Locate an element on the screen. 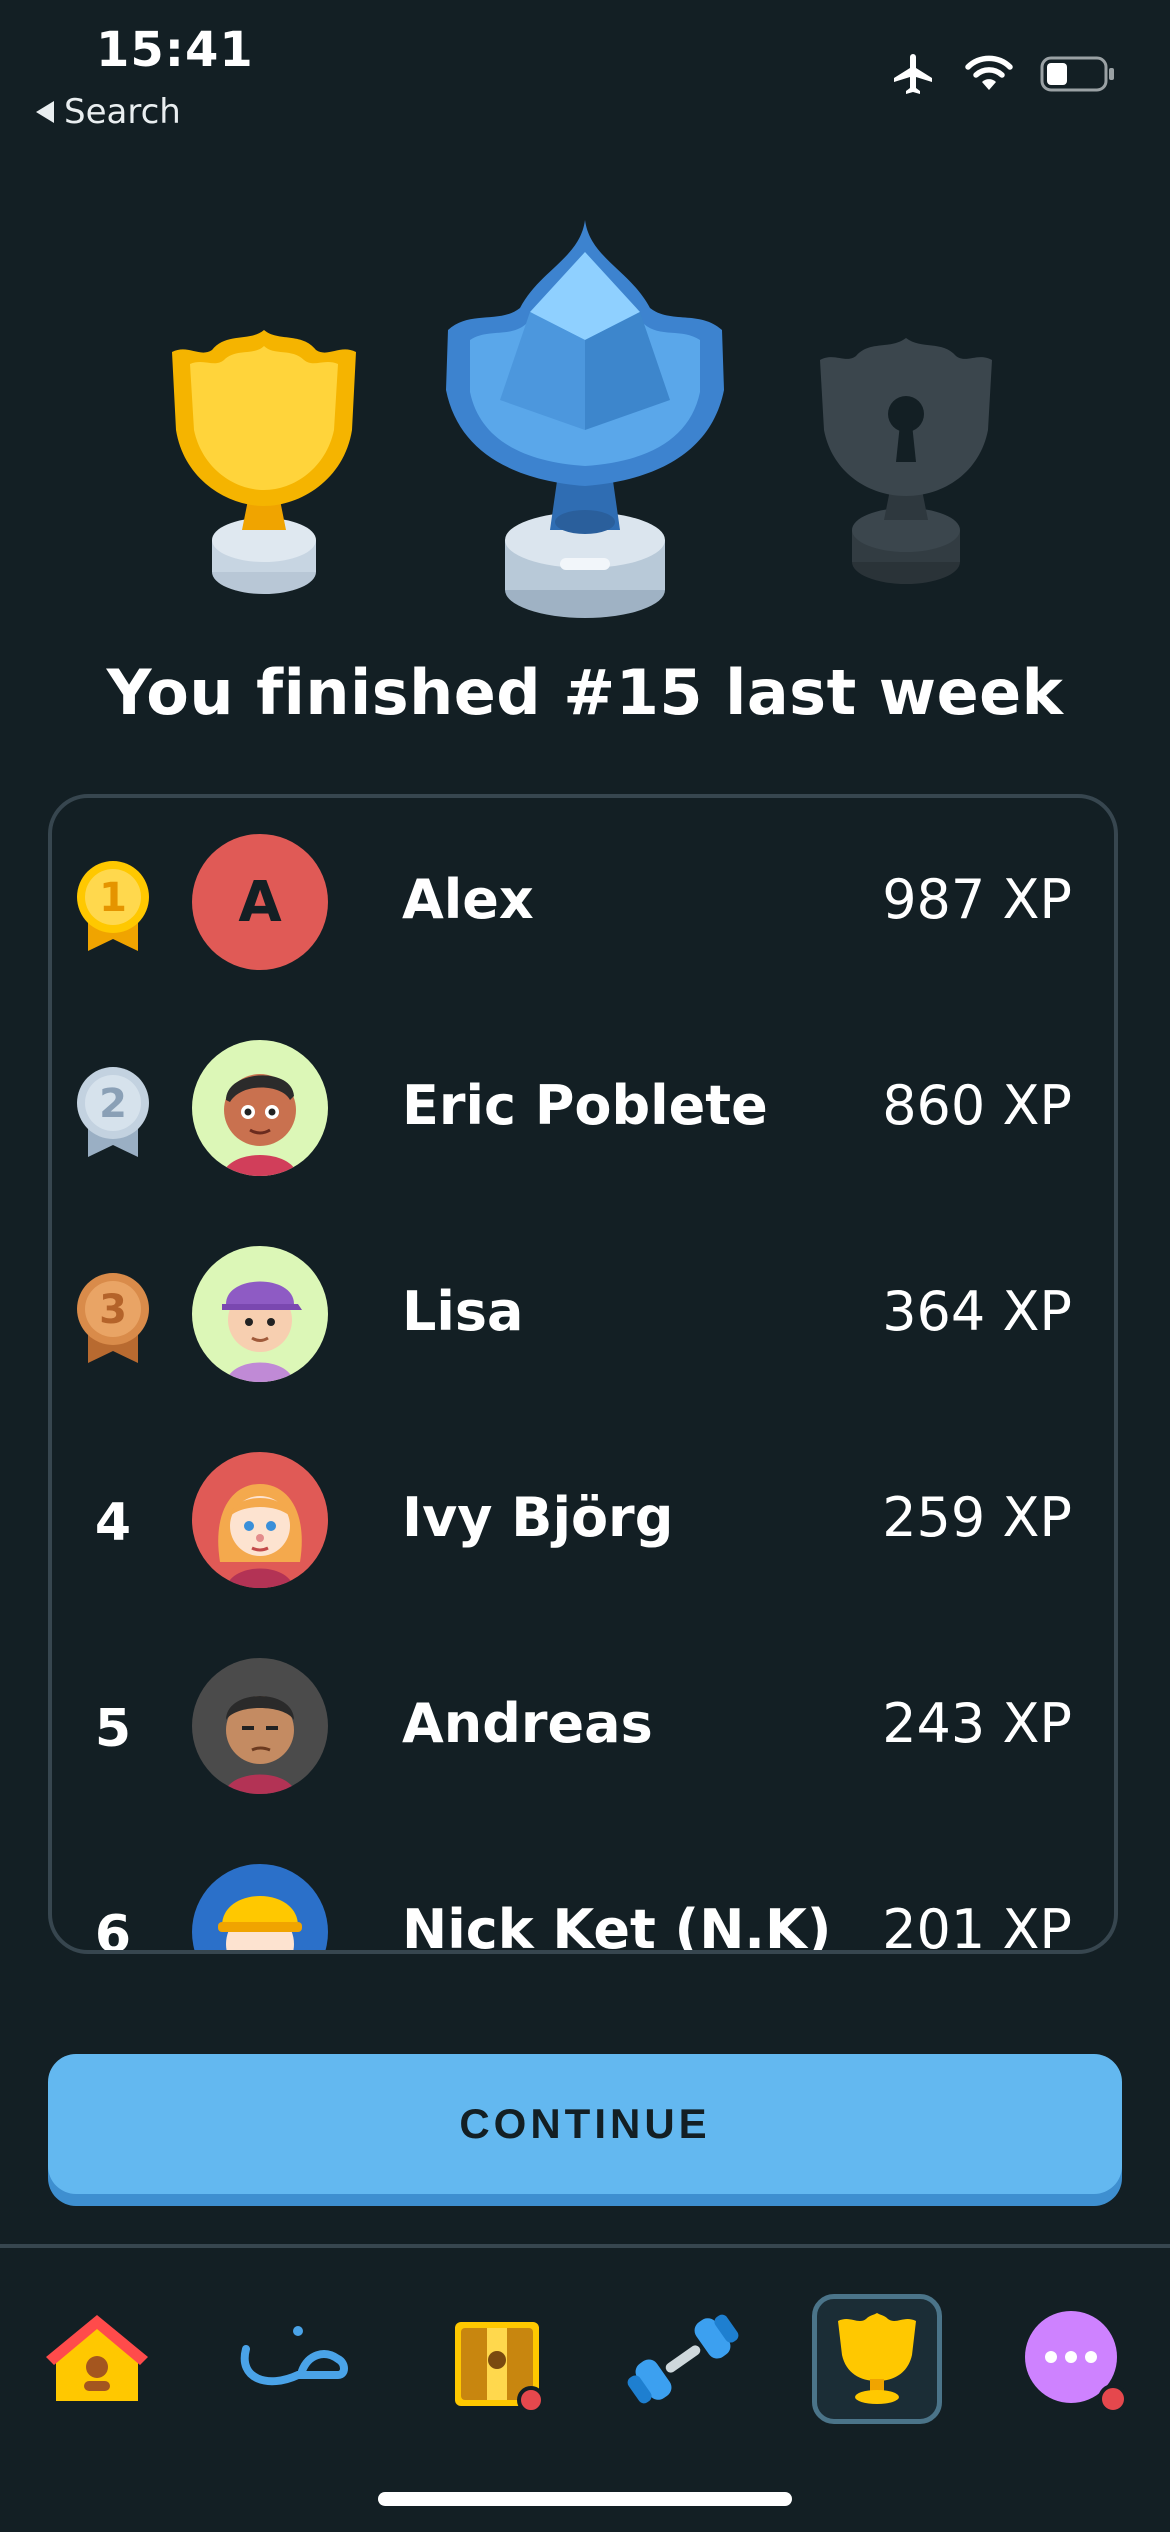  continue-button: CONTINUE is located at coordinates (585, 2124).